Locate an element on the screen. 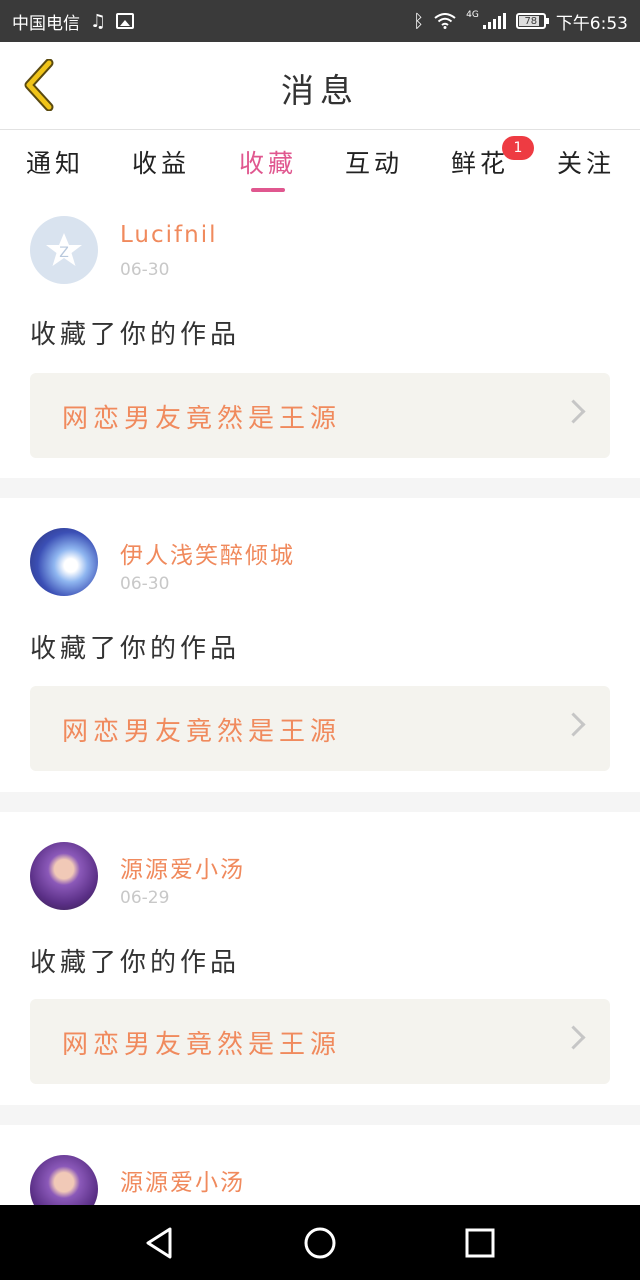 The height and width of the screenshot is (1280, 640). page-title: 消息 is located at coordinates (320, 90).